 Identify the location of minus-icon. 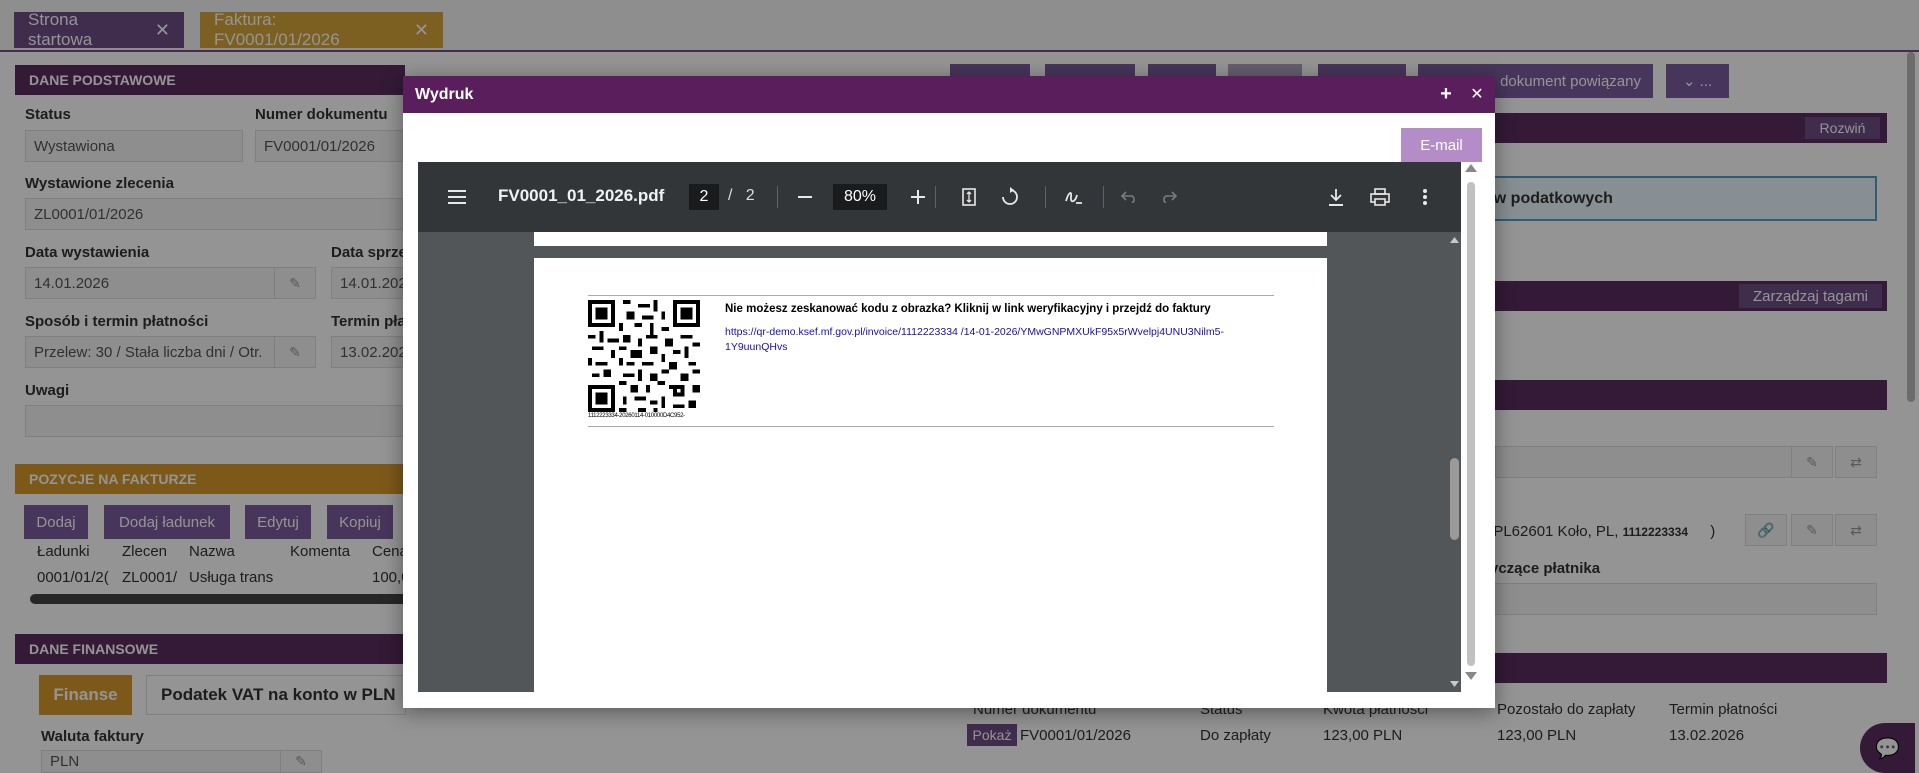
(805, 197).